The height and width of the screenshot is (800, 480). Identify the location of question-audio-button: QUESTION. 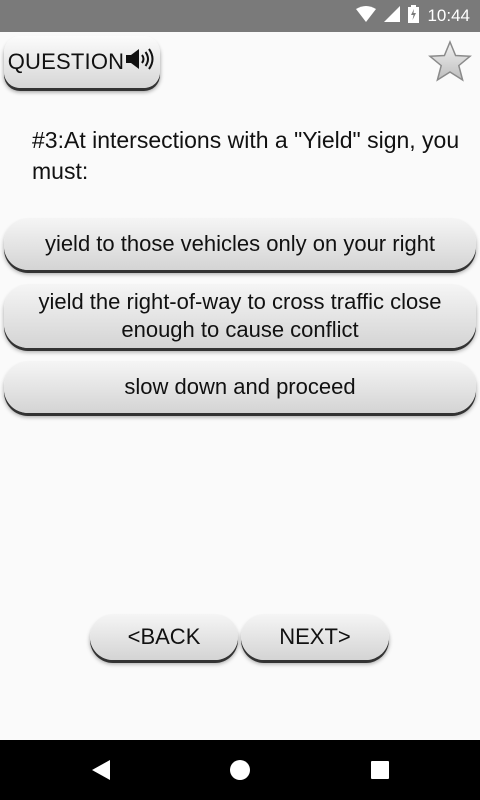
(82, 62).